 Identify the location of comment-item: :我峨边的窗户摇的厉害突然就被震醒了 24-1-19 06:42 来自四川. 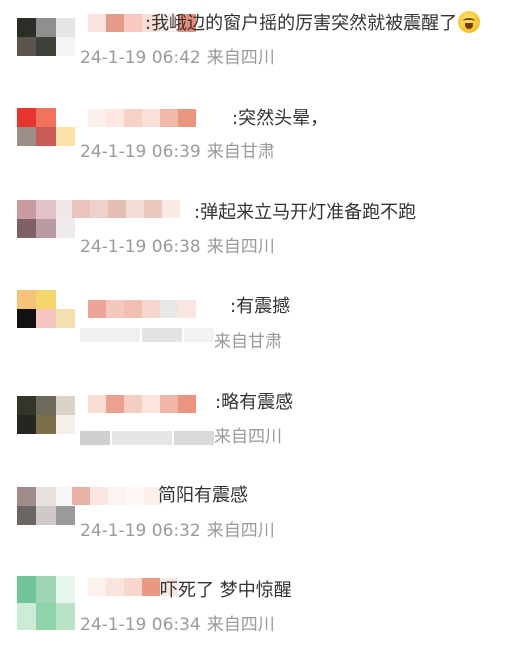
(266, 47).